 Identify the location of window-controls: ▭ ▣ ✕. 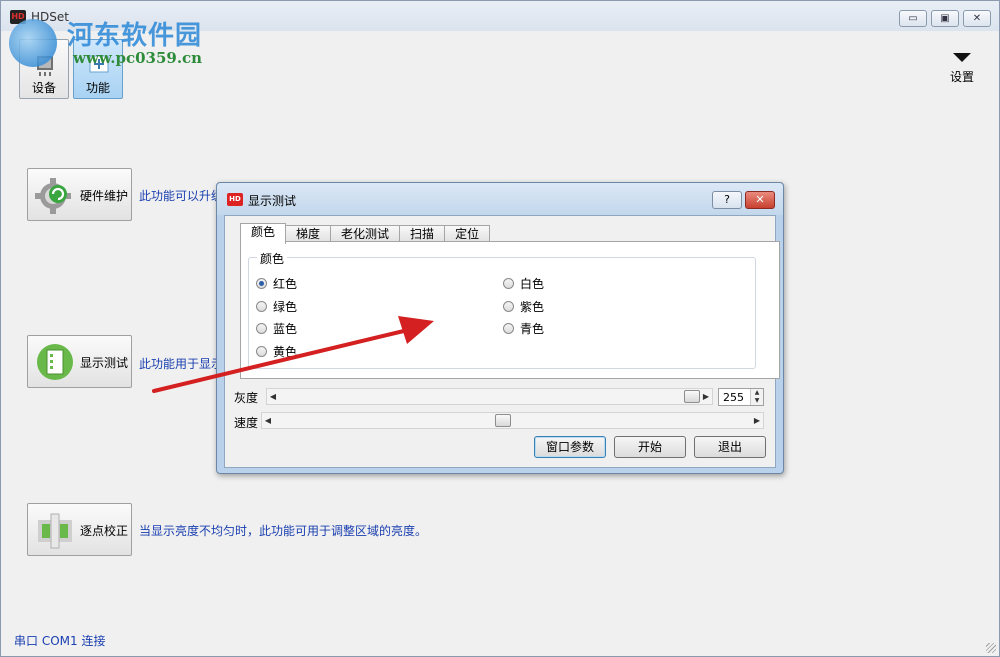
(945, 18).